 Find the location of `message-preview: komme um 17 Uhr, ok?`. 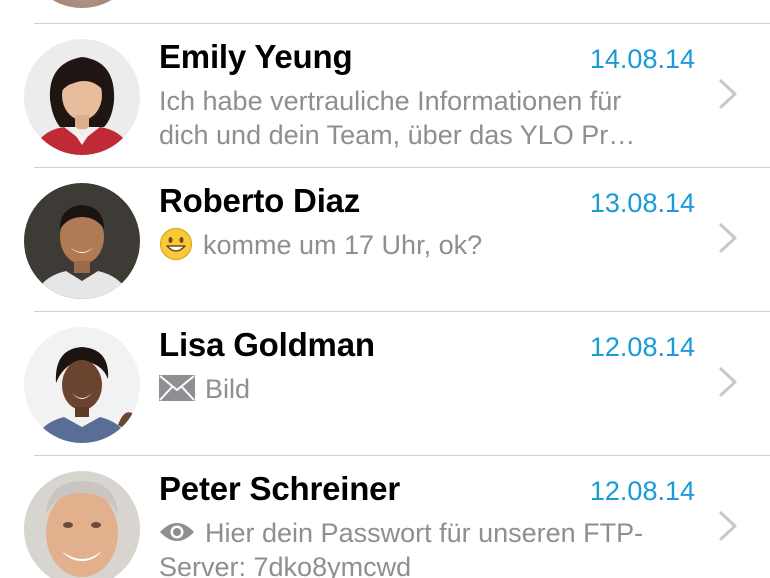

message-preview: komme um 17 Uhr, ok? is located at coordinates (431, 245).